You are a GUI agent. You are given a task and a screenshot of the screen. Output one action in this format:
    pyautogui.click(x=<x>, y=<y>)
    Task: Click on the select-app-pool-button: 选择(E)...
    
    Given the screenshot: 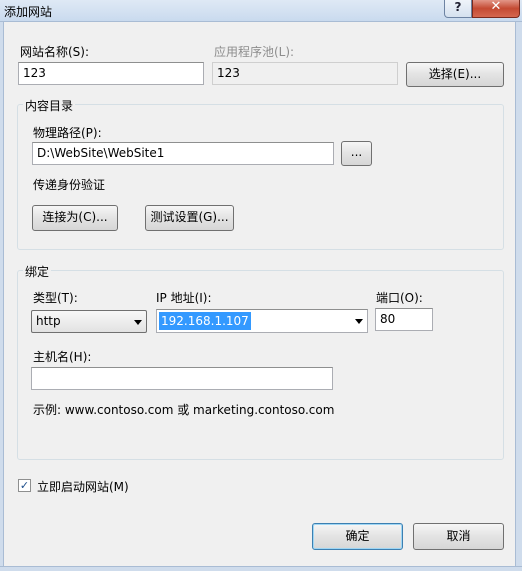 What is the action you would take?
    pyautogui.click(x=455, y=74)
    